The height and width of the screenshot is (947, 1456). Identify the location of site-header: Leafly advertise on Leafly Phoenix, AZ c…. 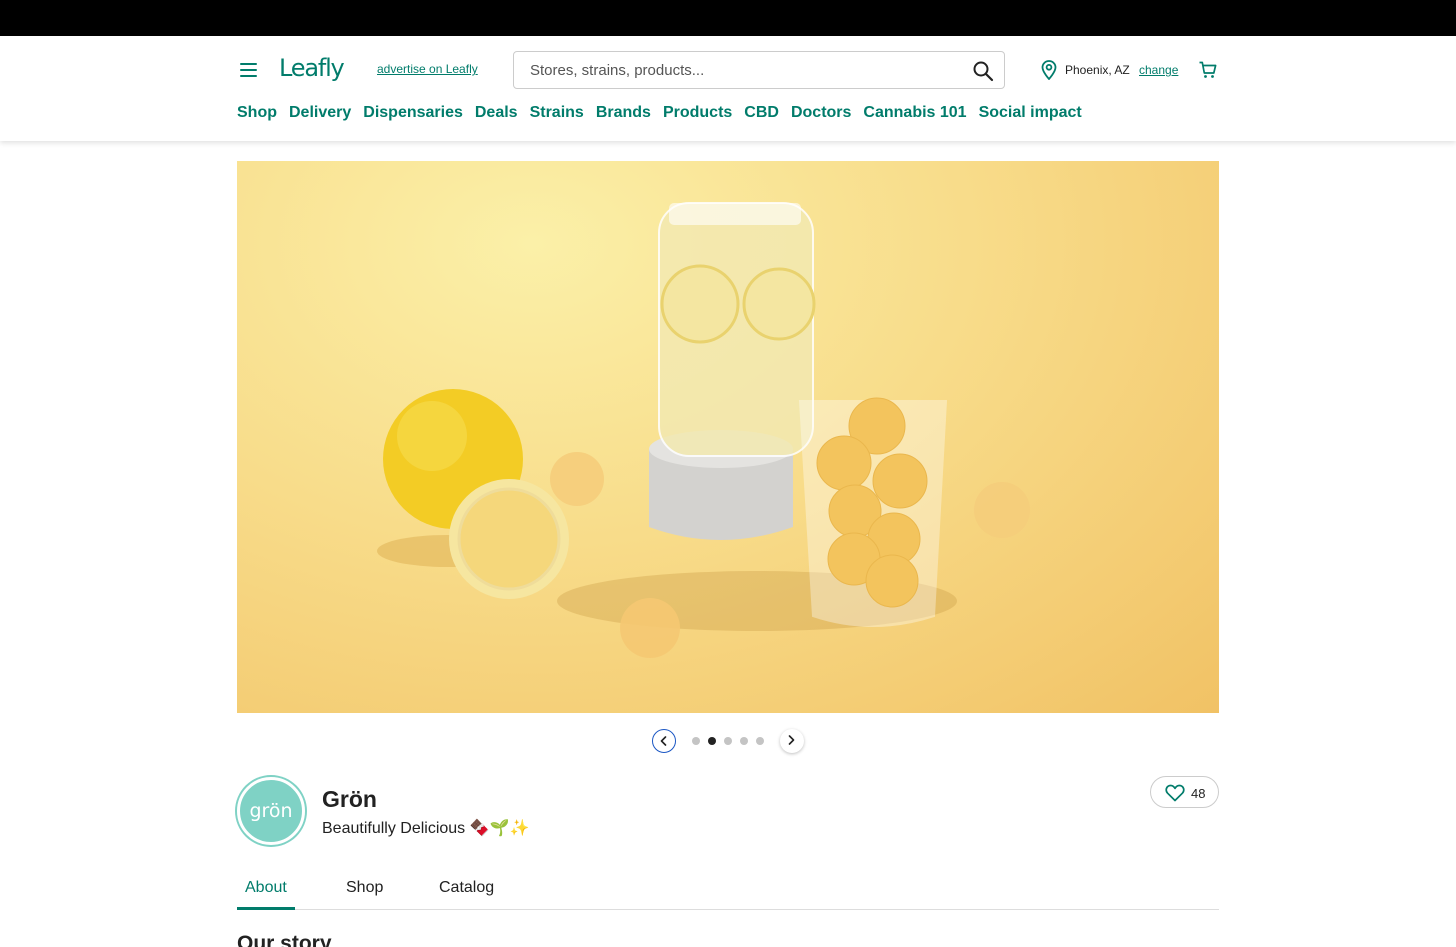
(728, 88).